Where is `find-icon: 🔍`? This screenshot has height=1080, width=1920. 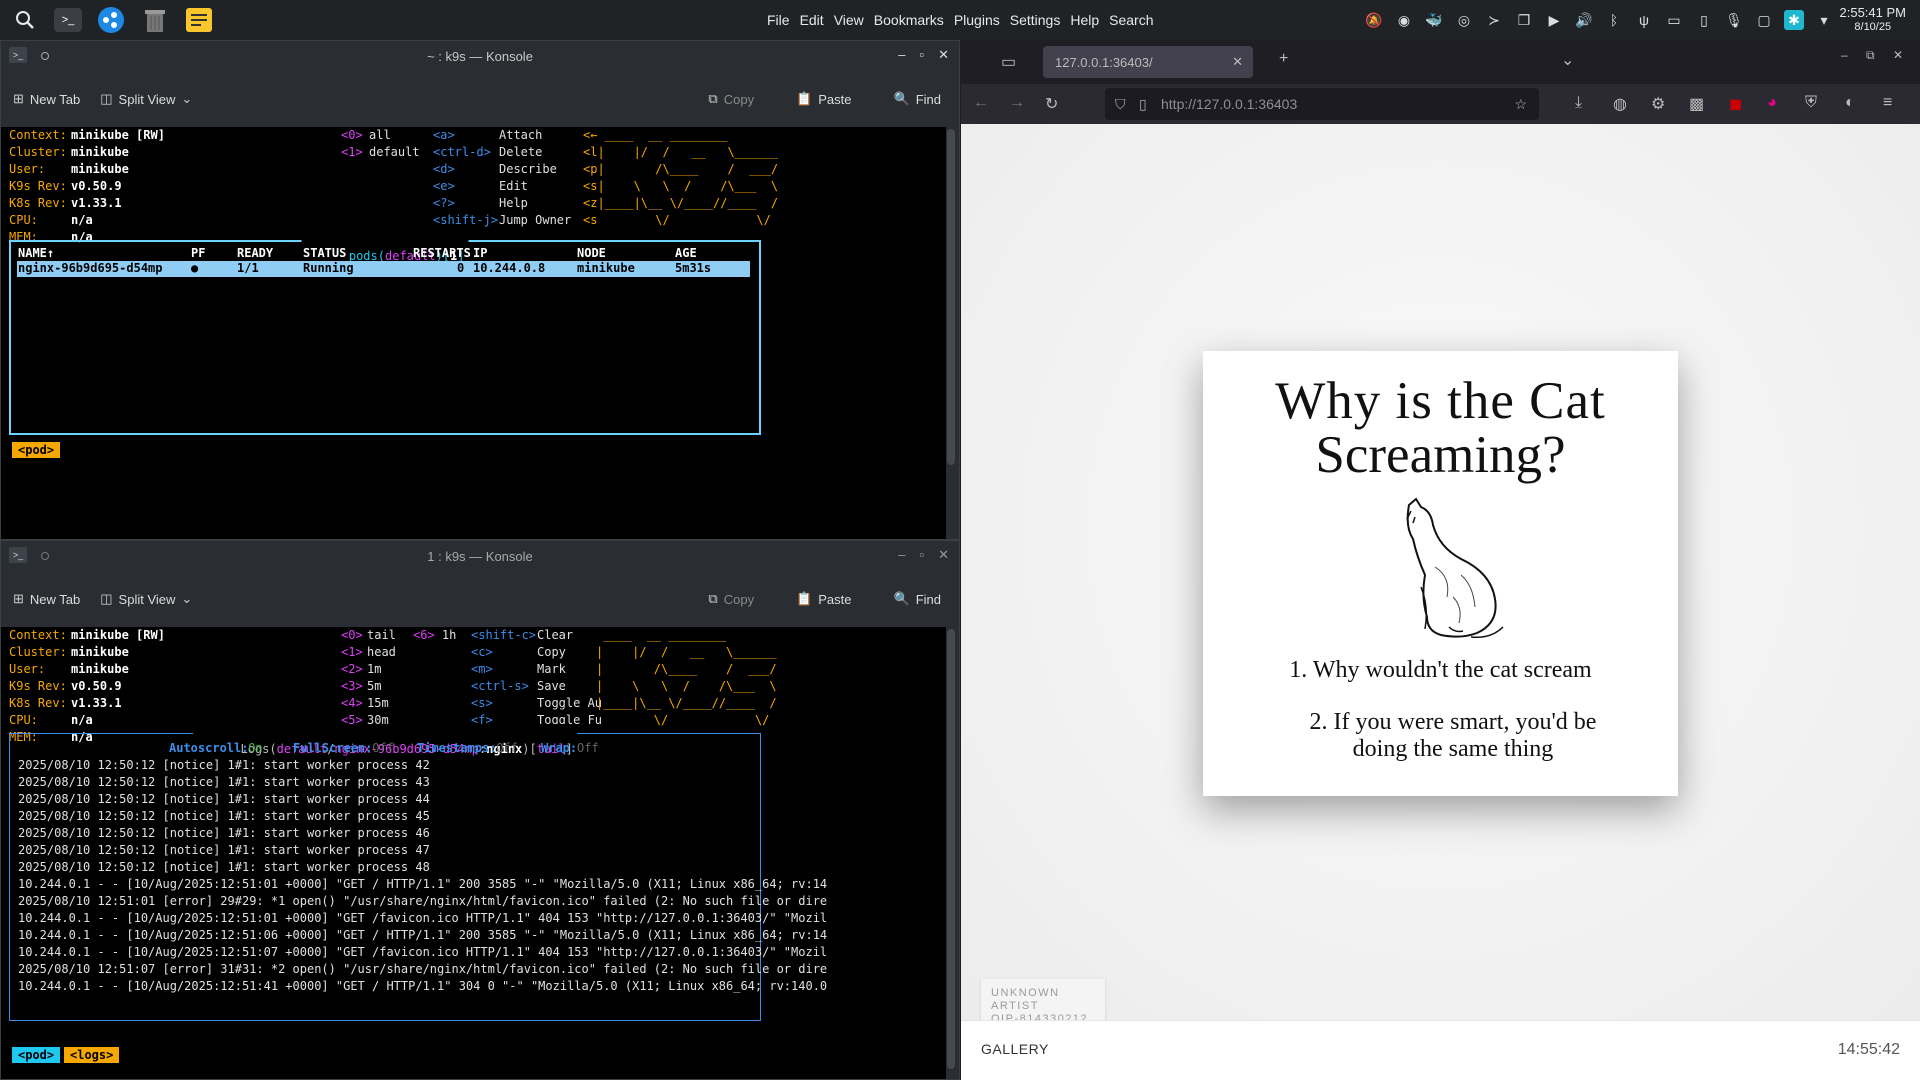 find-icon: 🔍 is located at coordinates (901, 98).